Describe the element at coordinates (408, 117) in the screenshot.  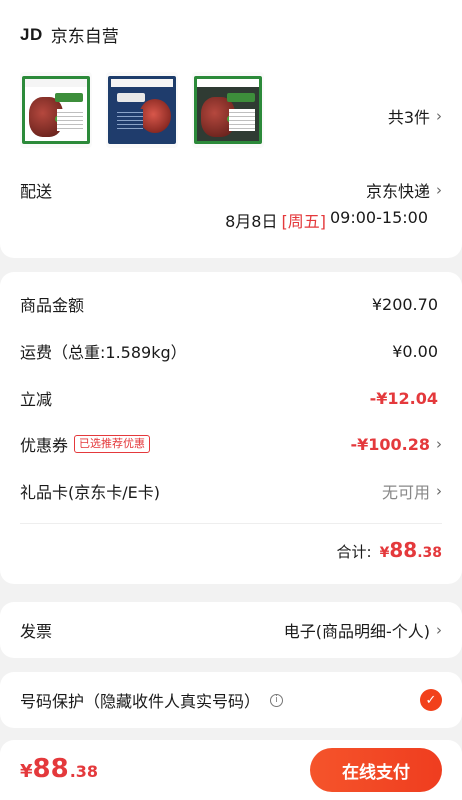
I see `product-count: 共3件` at that location.